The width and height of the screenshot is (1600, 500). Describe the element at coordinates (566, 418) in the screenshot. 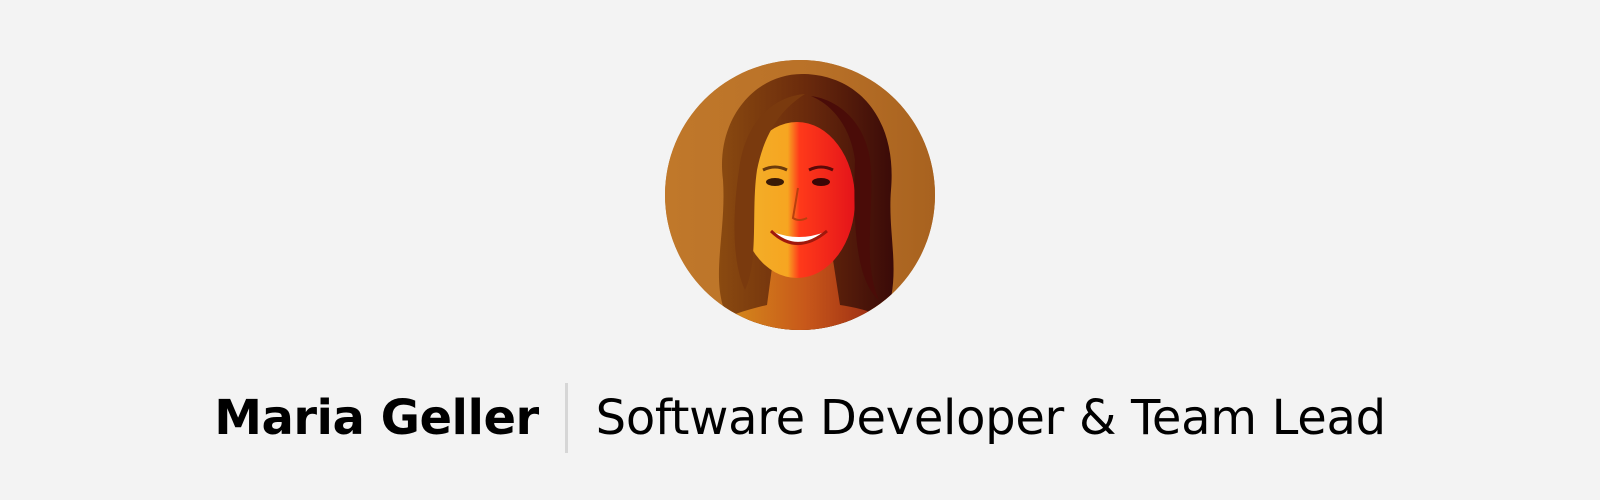

I see `caption-divider` at that location.